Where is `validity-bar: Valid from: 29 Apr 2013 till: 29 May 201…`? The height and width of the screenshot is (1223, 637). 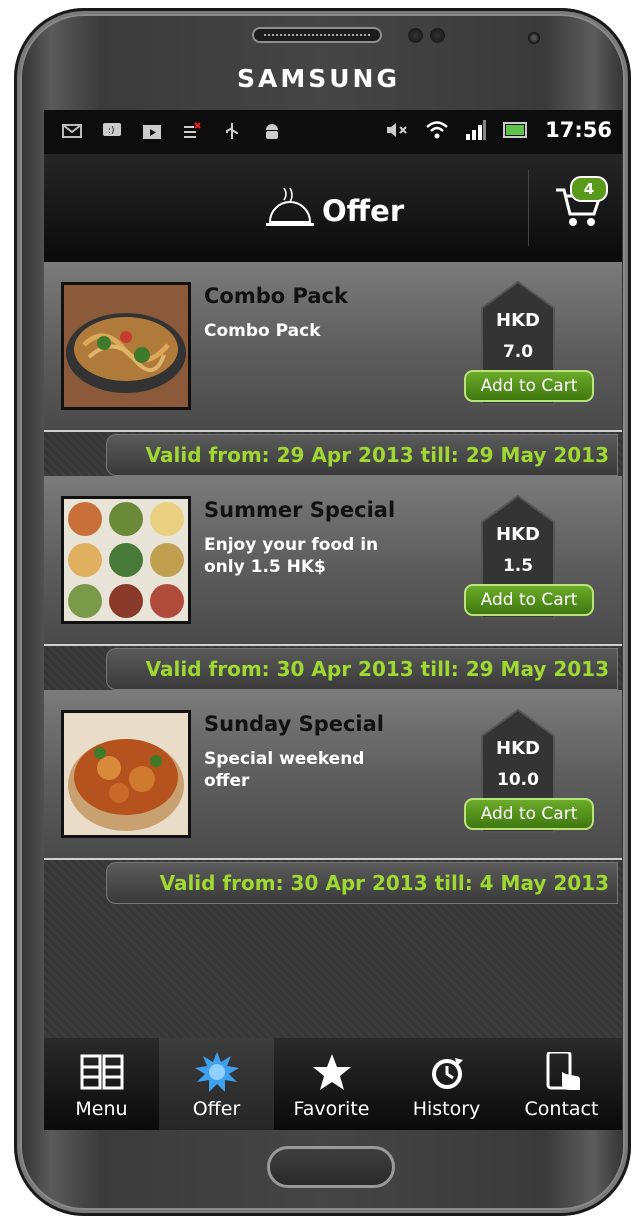
validity-bar: Valid from: 29 Apr 2013 till: 29 May 201… is located at coordinates (362, 455).